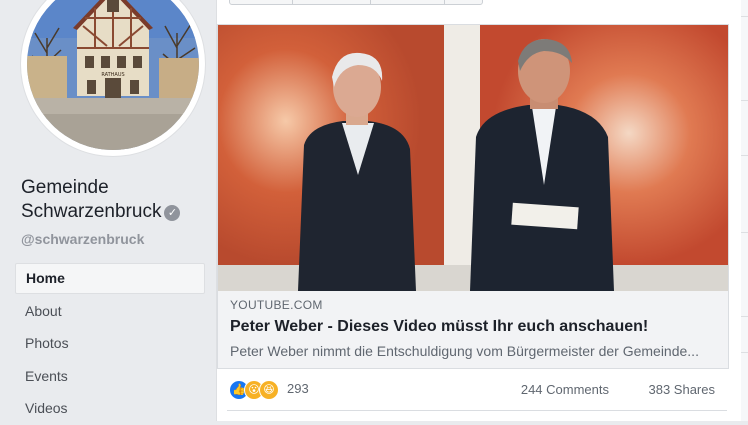  What do you see at coordinates (356, 2) in the screenshot?
I see `composer-toolbar` at bounding box center [356, 2].